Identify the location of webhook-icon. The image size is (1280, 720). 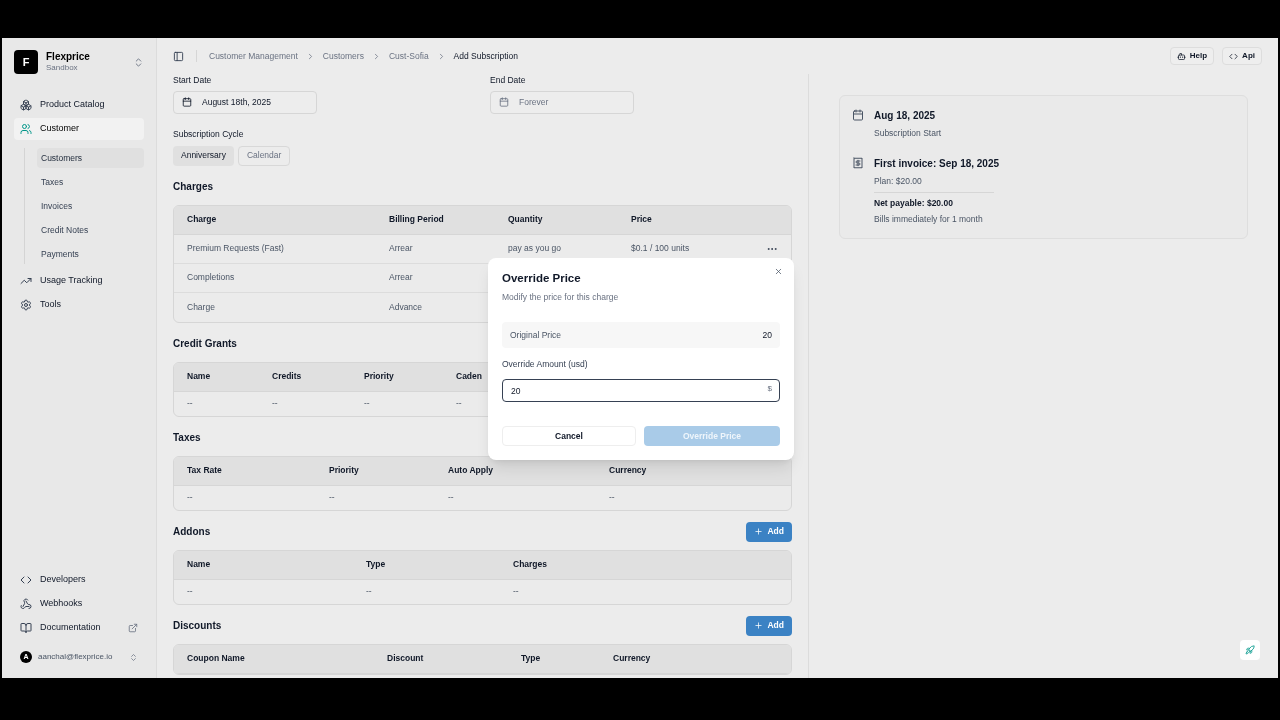
(26, 604).